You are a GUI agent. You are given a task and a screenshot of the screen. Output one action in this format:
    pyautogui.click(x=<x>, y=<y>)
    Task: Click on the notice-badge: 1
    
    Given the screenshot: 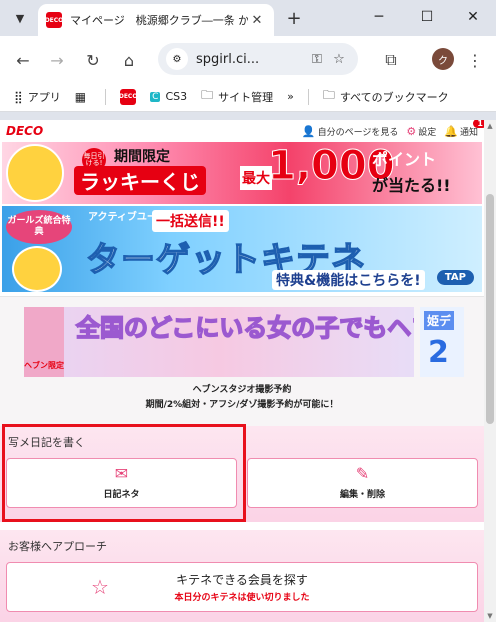 What is the action you would take?
    pyautogui.click(x=478, y=124)
    